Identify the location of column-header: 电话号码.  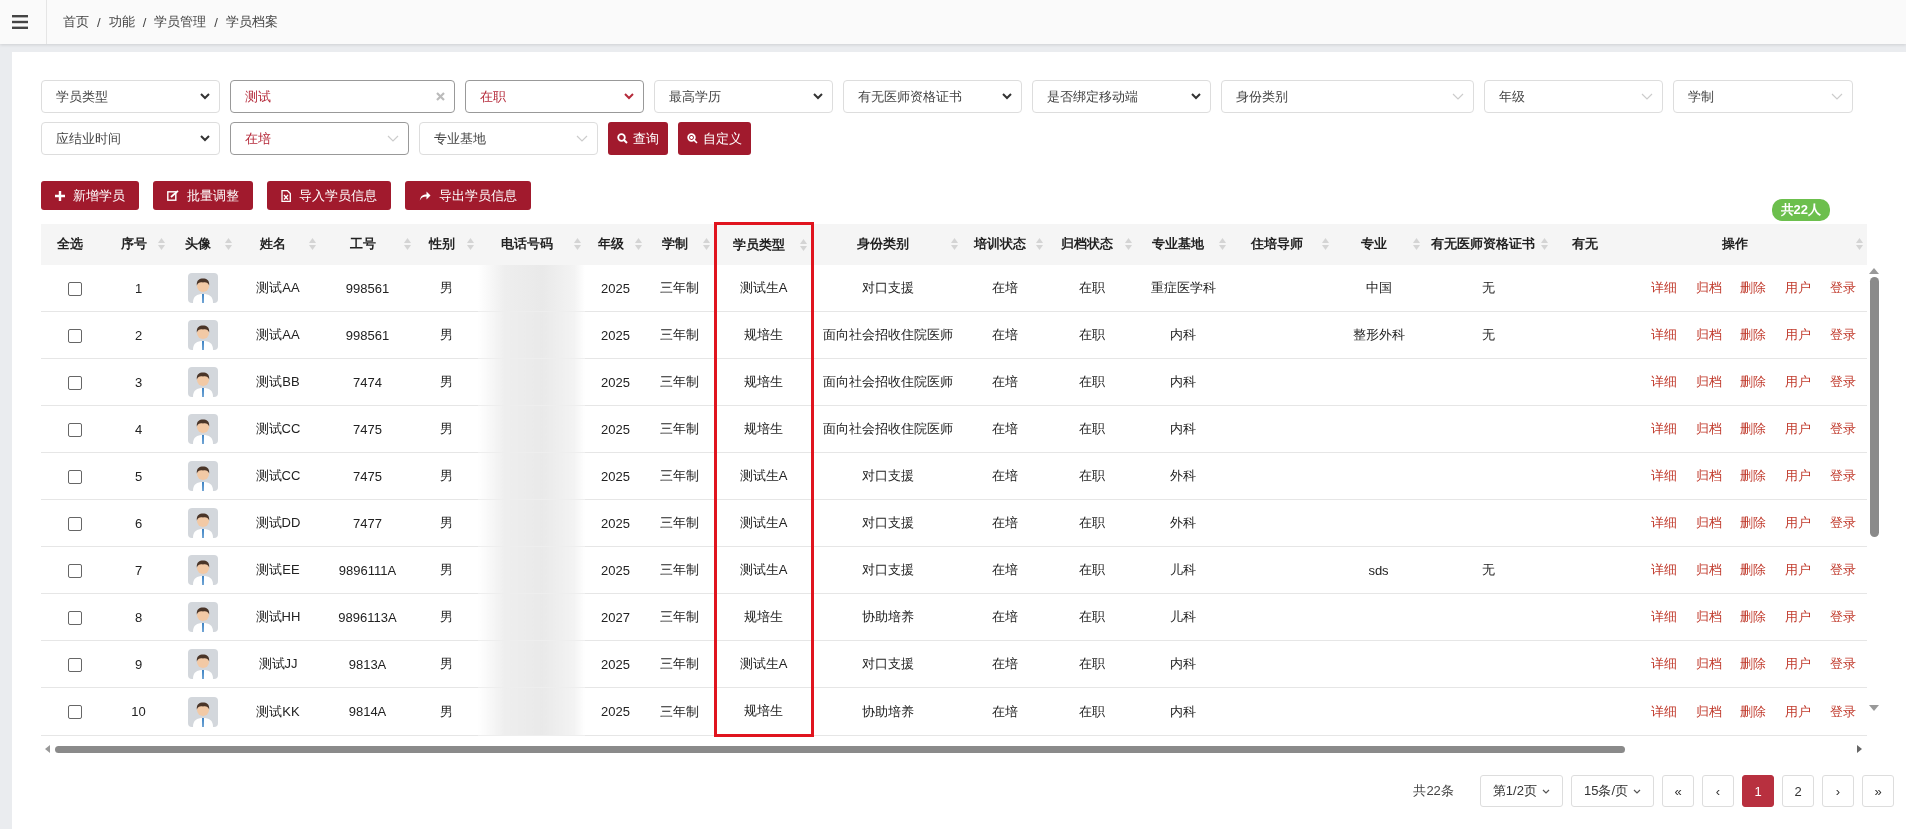
(531, 244).